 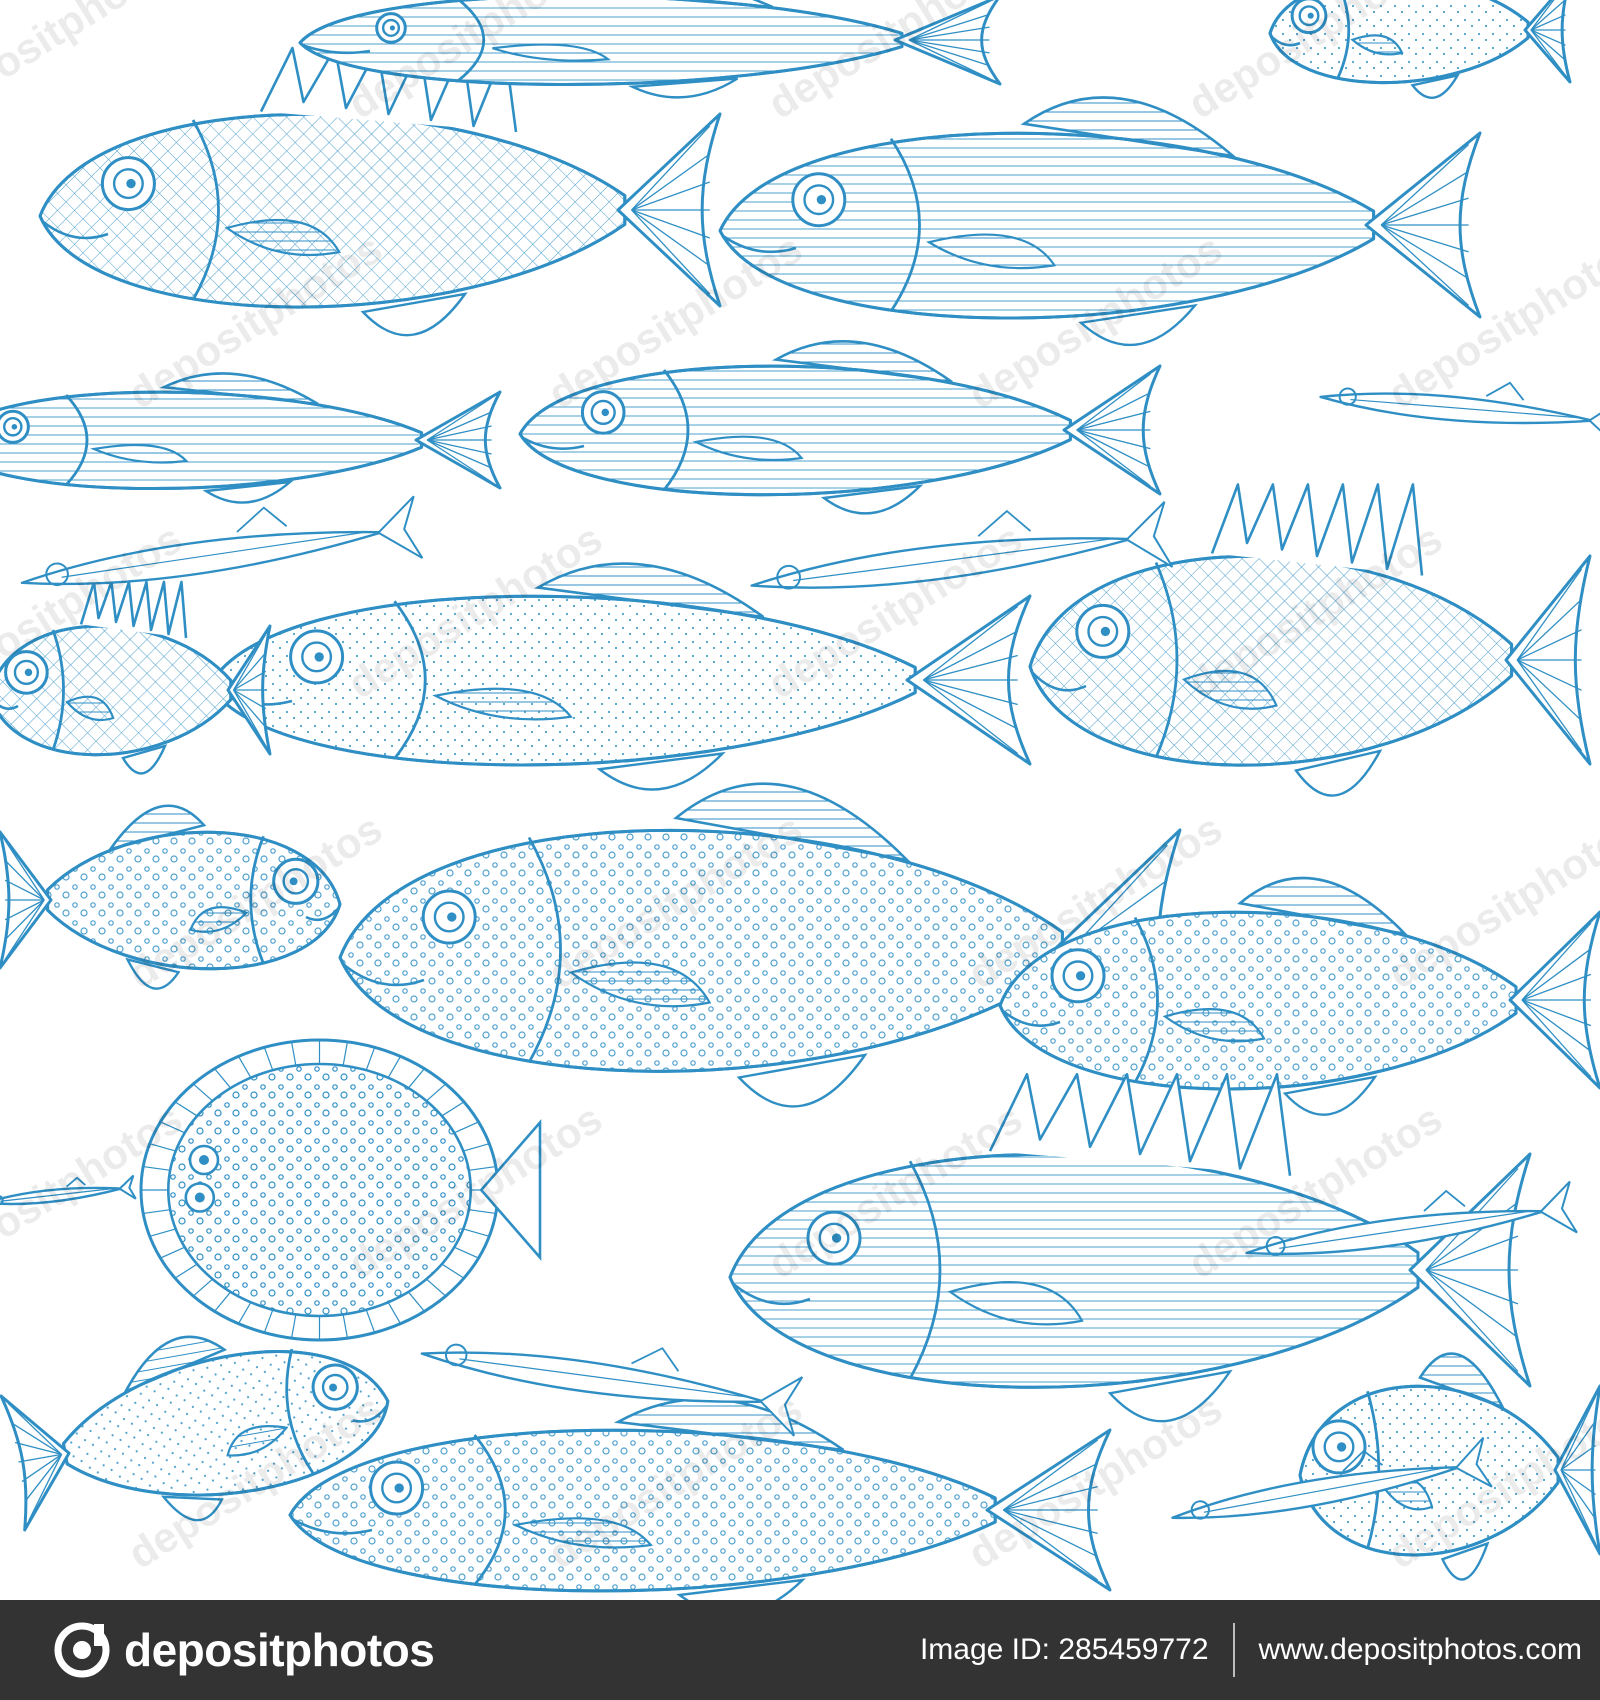 I want to click on image-id-label: Image ID: 285459772, so click(x=1064, y=1649).